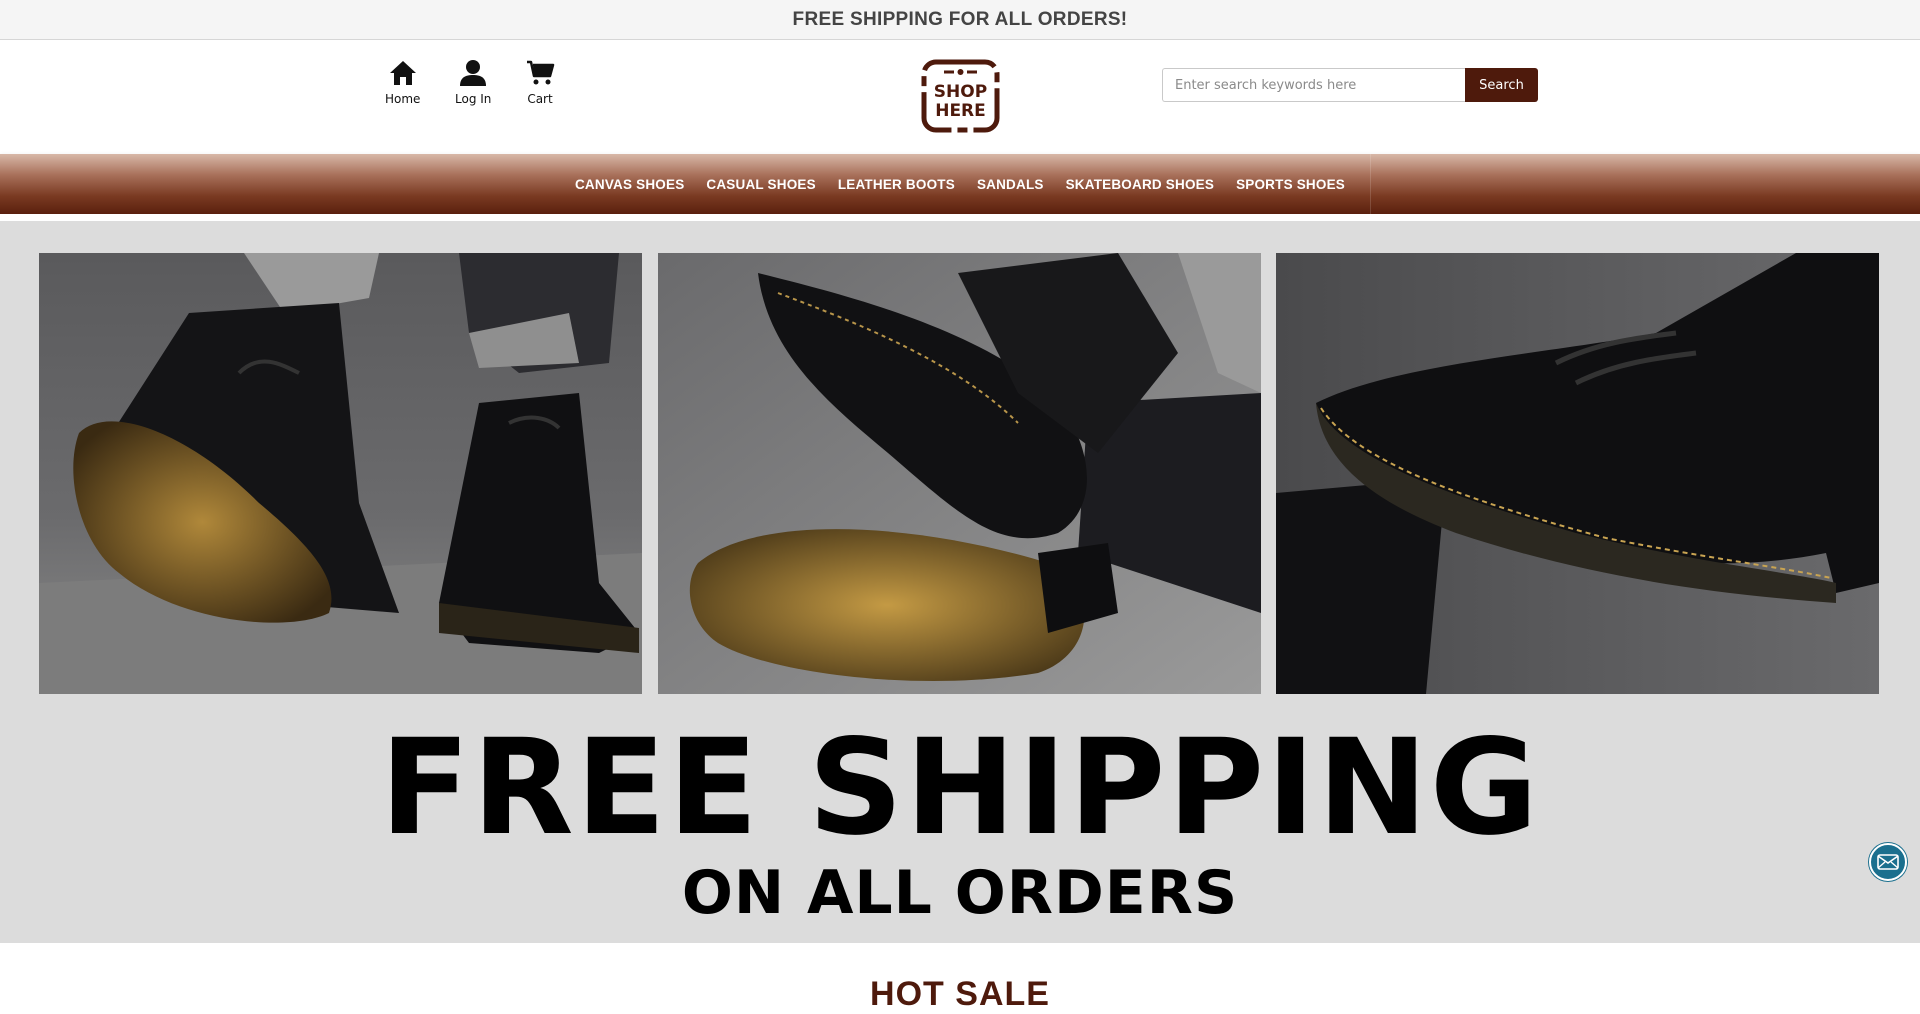  What do you see at coordinates (473, 73) in the screenshot?
I see `user-icon` at bounding box center [473, 73].